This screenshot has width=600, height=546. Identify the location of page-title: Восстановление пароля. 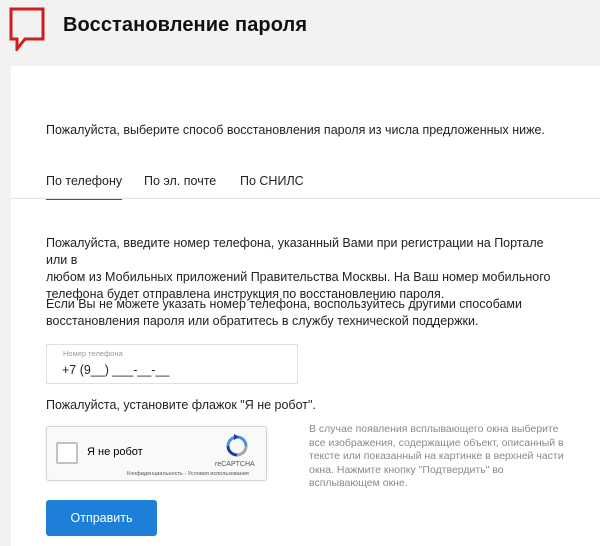
(185, 25).